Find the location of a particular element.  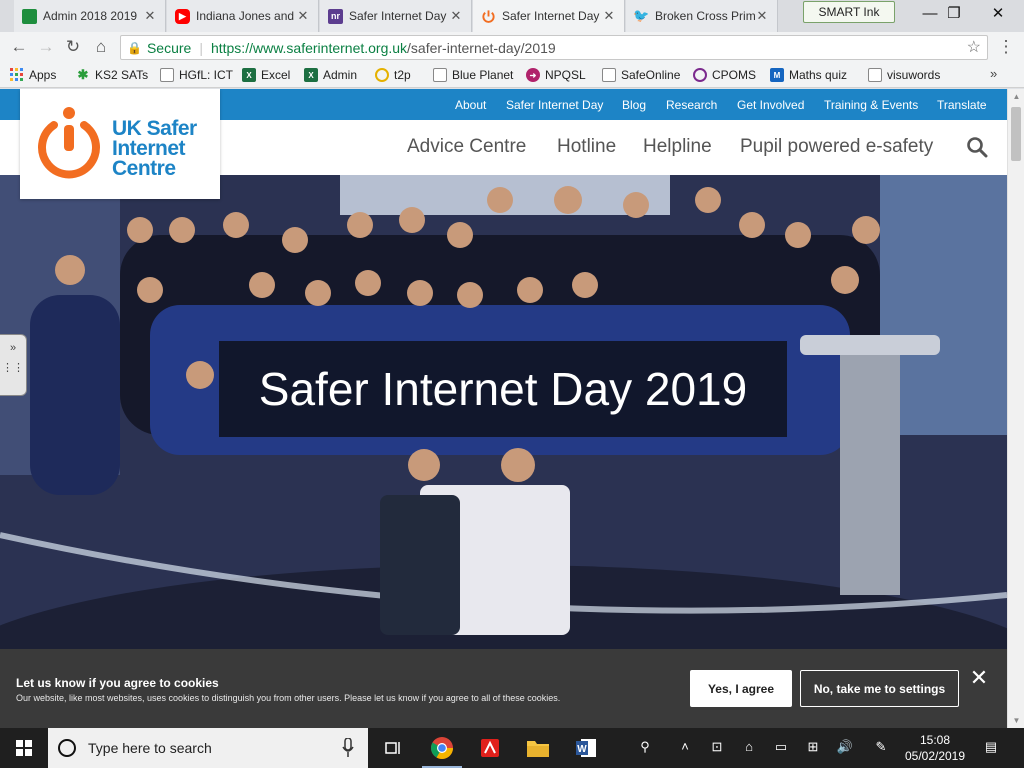

word-icon: W is located at coordinates (586, 748).